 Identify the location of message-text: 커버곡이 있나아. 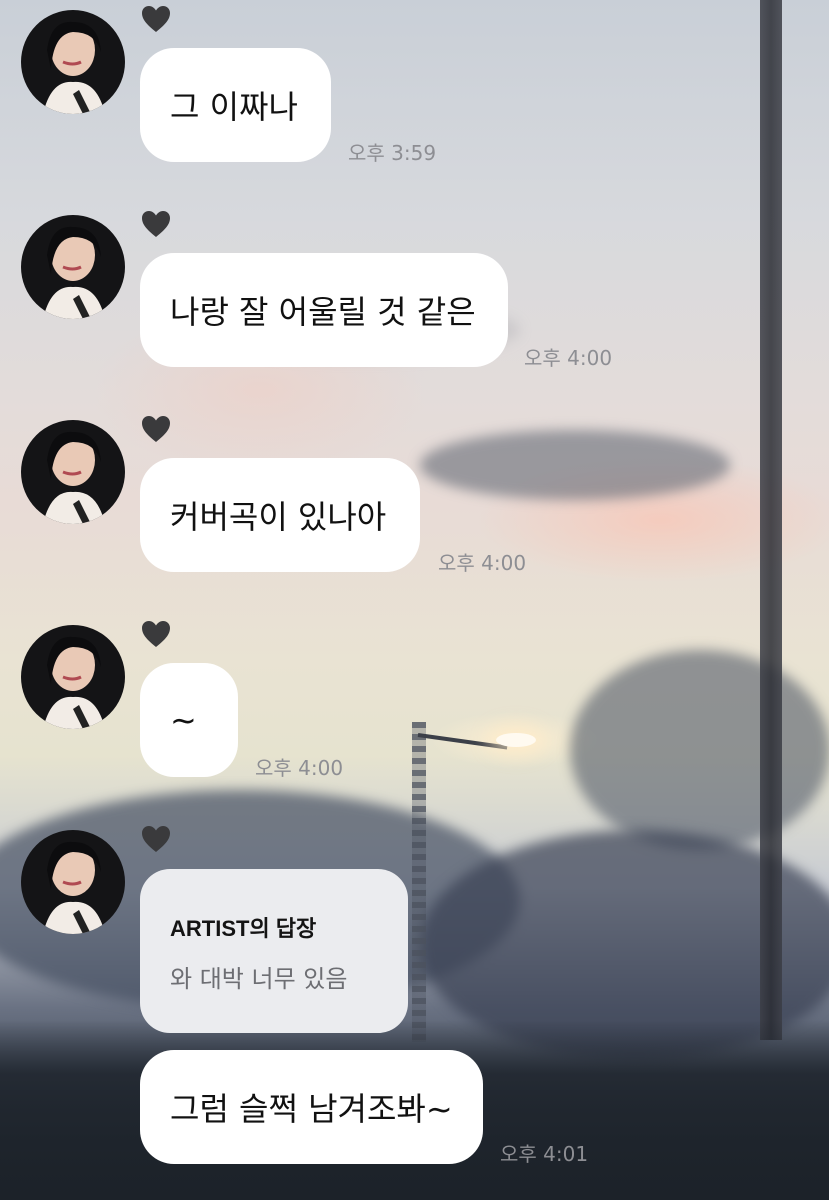
(278, 517).